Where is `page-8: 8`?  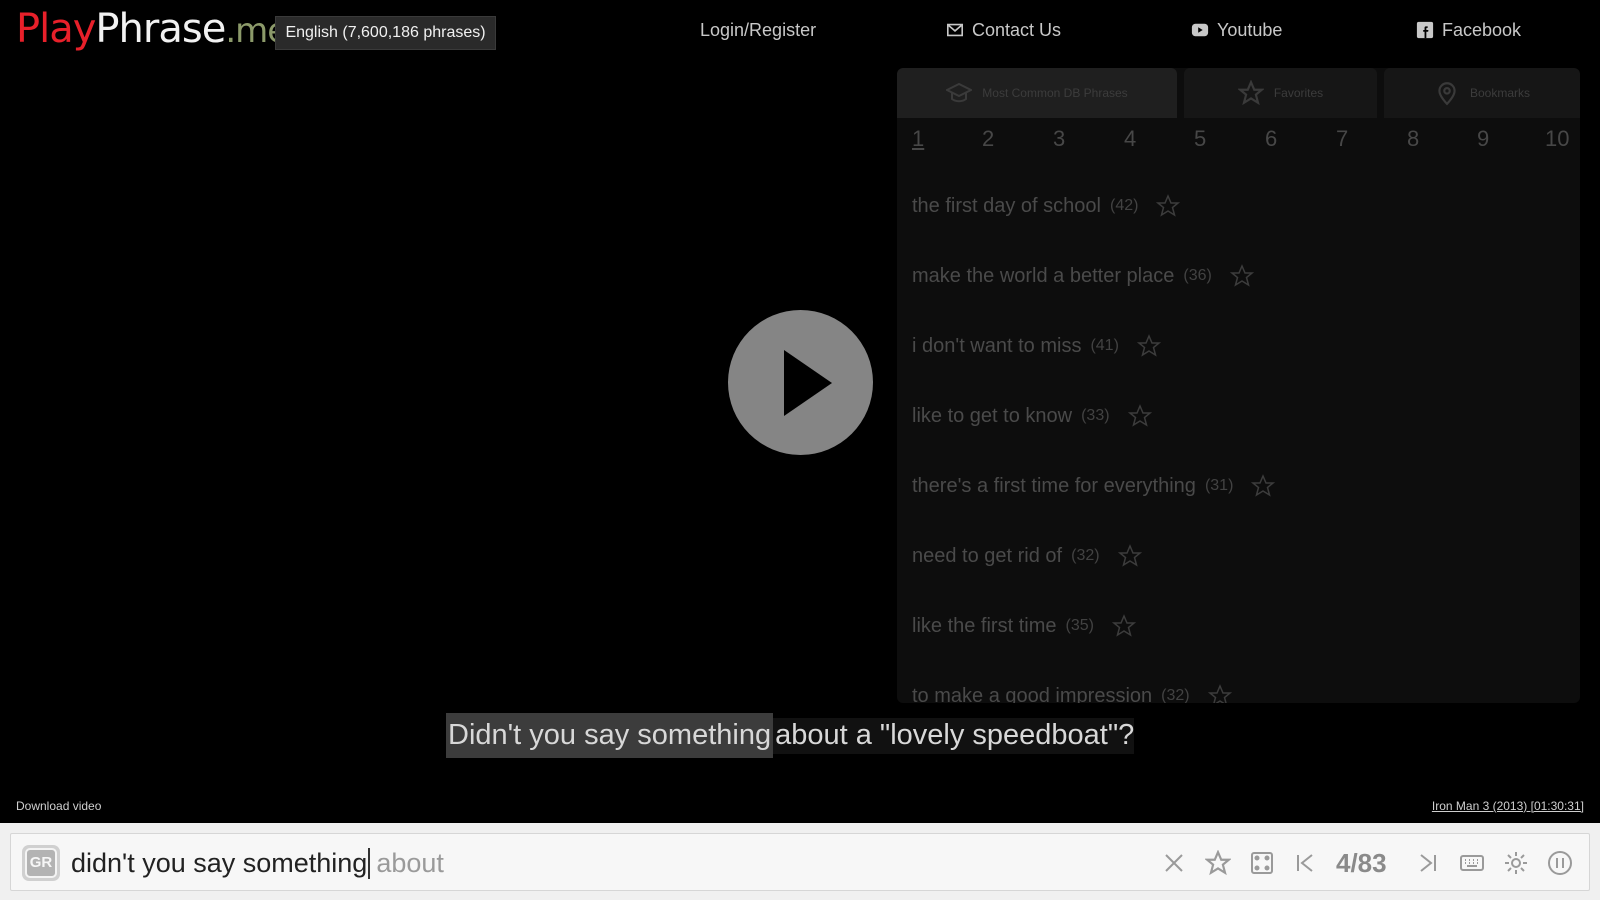 page-8: 8 is located at coordinates (1413, 139).